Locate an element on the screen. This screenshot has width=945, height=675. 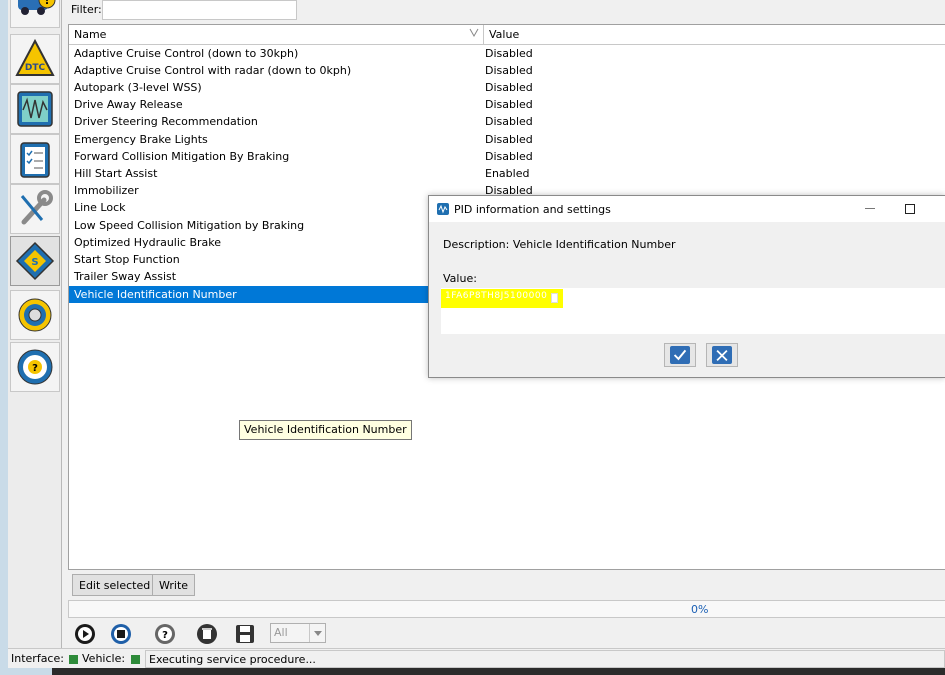
checklist-icon is located at coordinates (35, 160).